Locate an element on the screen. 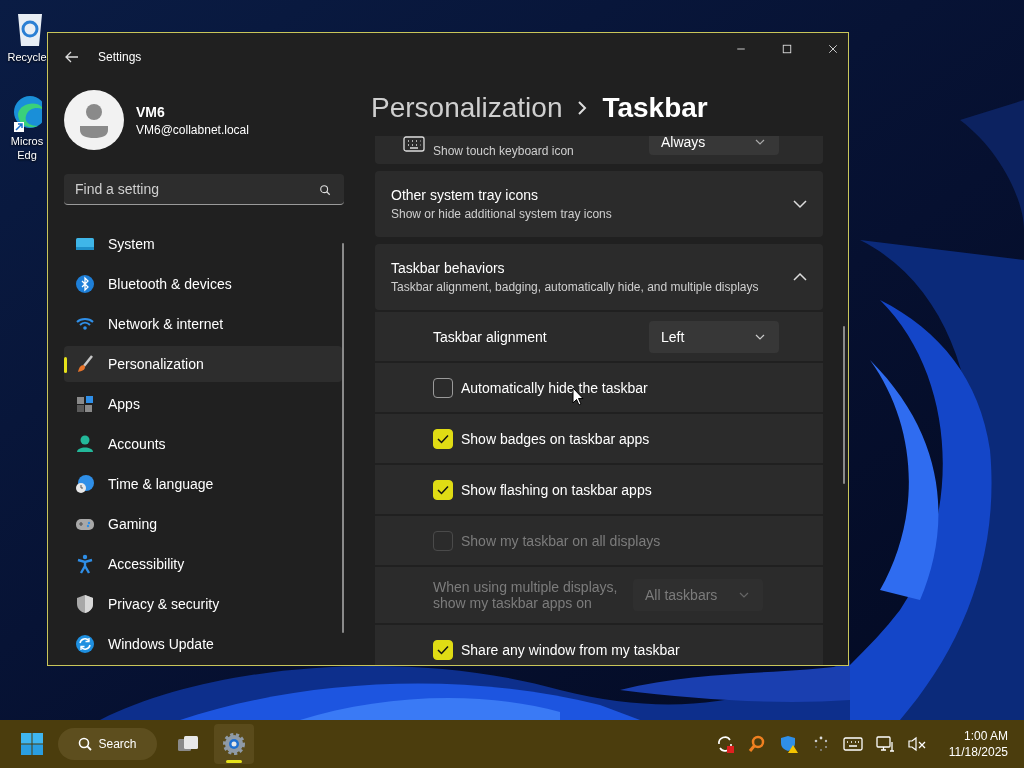 The image size is (1024, 768). person-icon is located at coordinates (85, 444).